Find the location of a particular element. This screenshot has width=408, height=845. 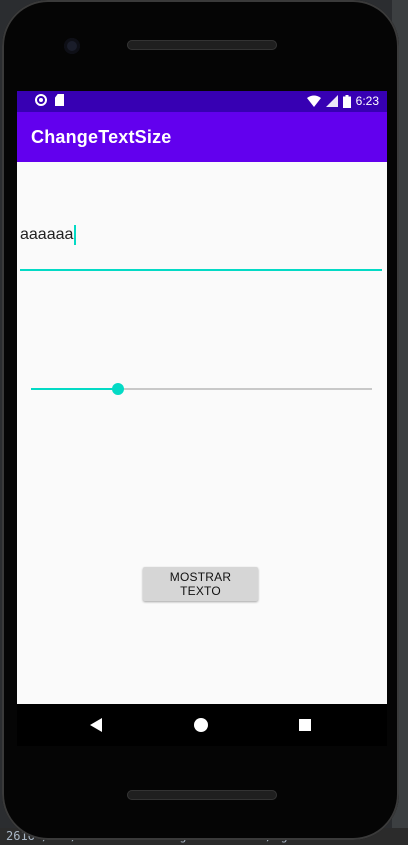

sd-card-icon is located at coordinates (59, 100).